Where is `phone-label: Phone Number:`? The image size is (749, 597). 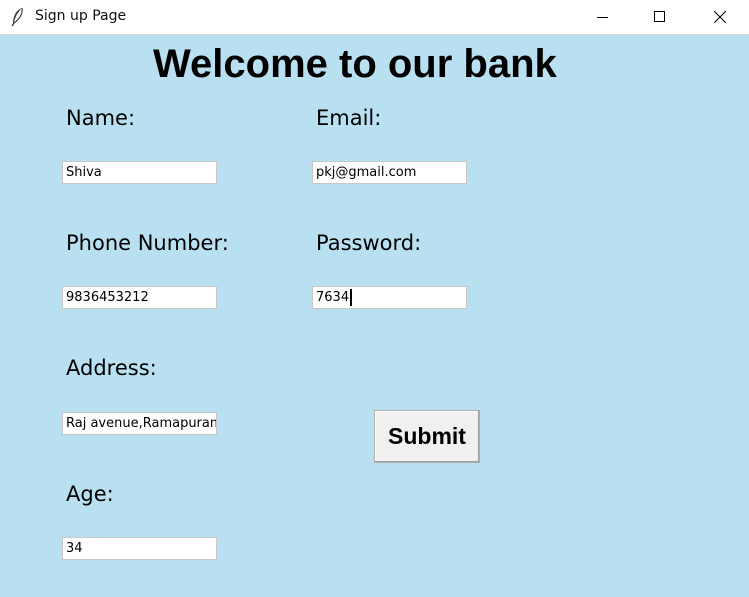 phone-label: Phone Number: is located at coordinates (147, 243).